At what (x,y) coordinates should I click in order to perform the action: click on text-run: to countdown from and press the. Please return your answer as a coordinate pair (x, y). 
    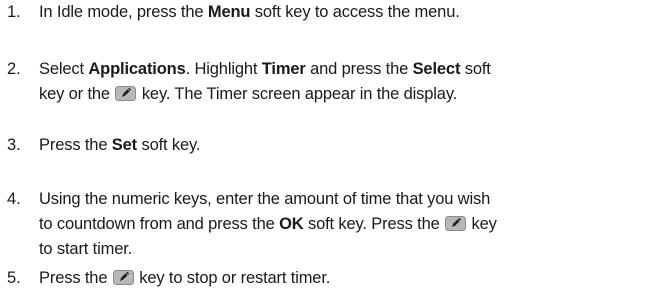
    Looking at the image, I should click on (159, 224).